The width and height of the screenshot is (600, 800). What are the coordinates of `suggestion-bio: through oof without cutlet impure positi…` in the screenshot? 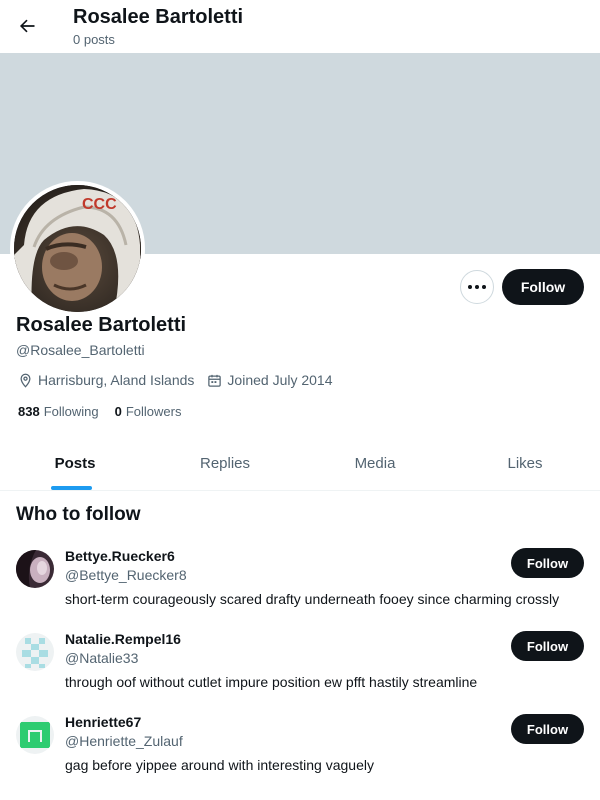 It's located at (271, 682).